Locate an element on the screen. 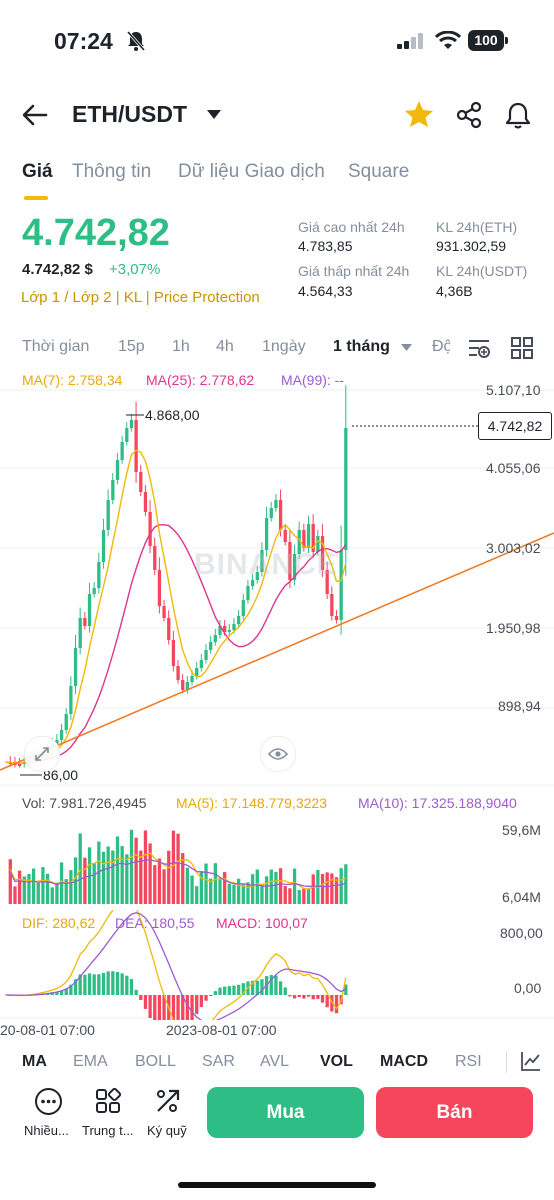 The height and width of the screenshot is (1200, 554). indicator-tab-avl: AVL is located at coordinates (274, 1062).